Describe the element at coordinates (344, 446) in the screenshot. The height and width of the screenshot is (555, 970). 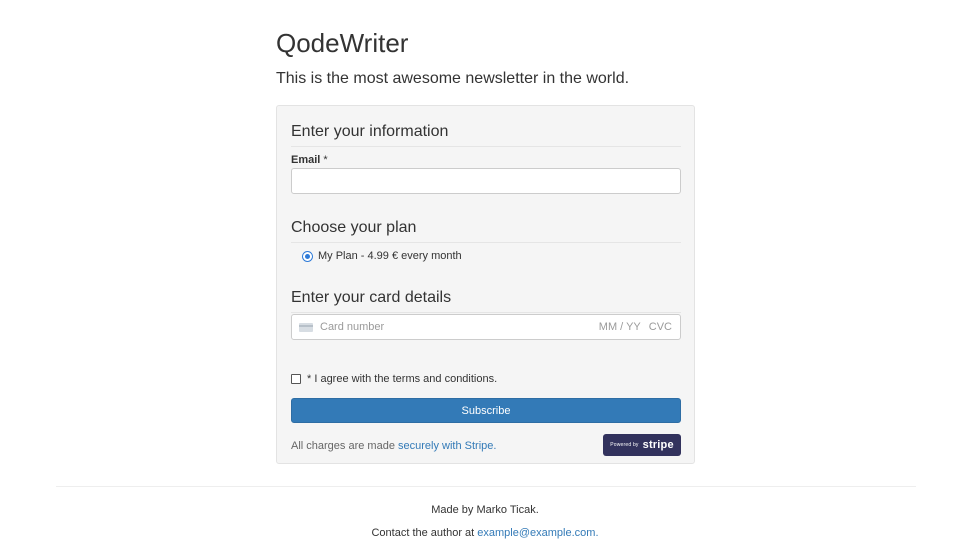
I see `charges-prefix: All charges are made` at that location.